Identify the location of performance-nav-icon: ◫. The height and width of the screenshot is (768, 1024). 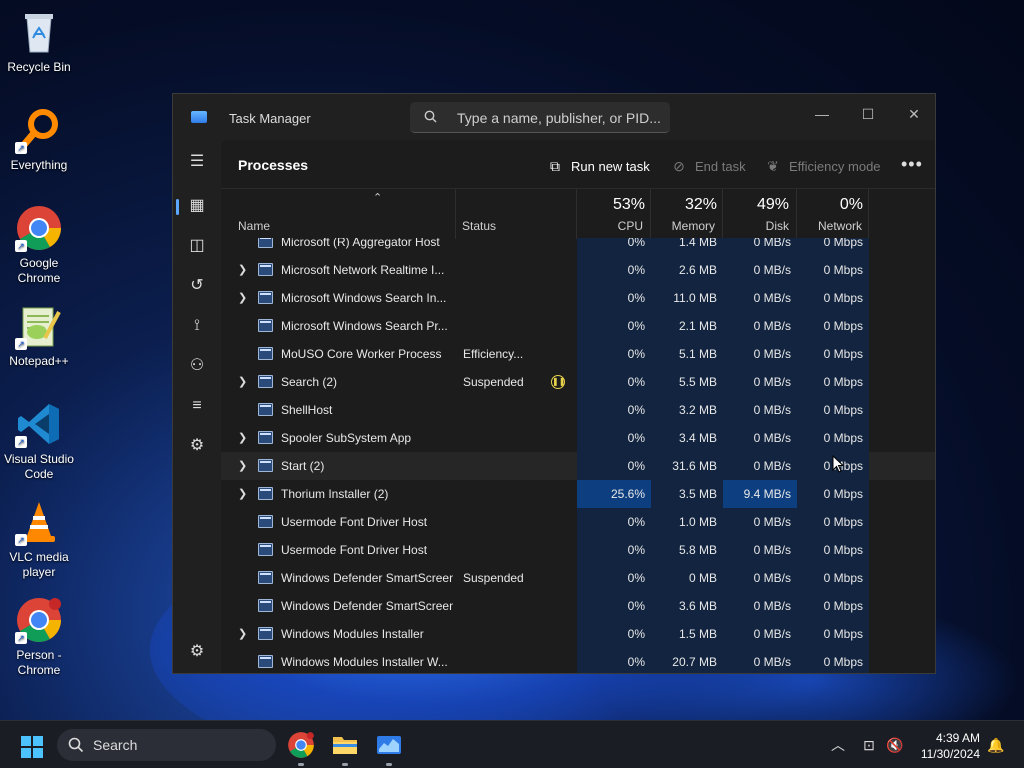
(197, 246).